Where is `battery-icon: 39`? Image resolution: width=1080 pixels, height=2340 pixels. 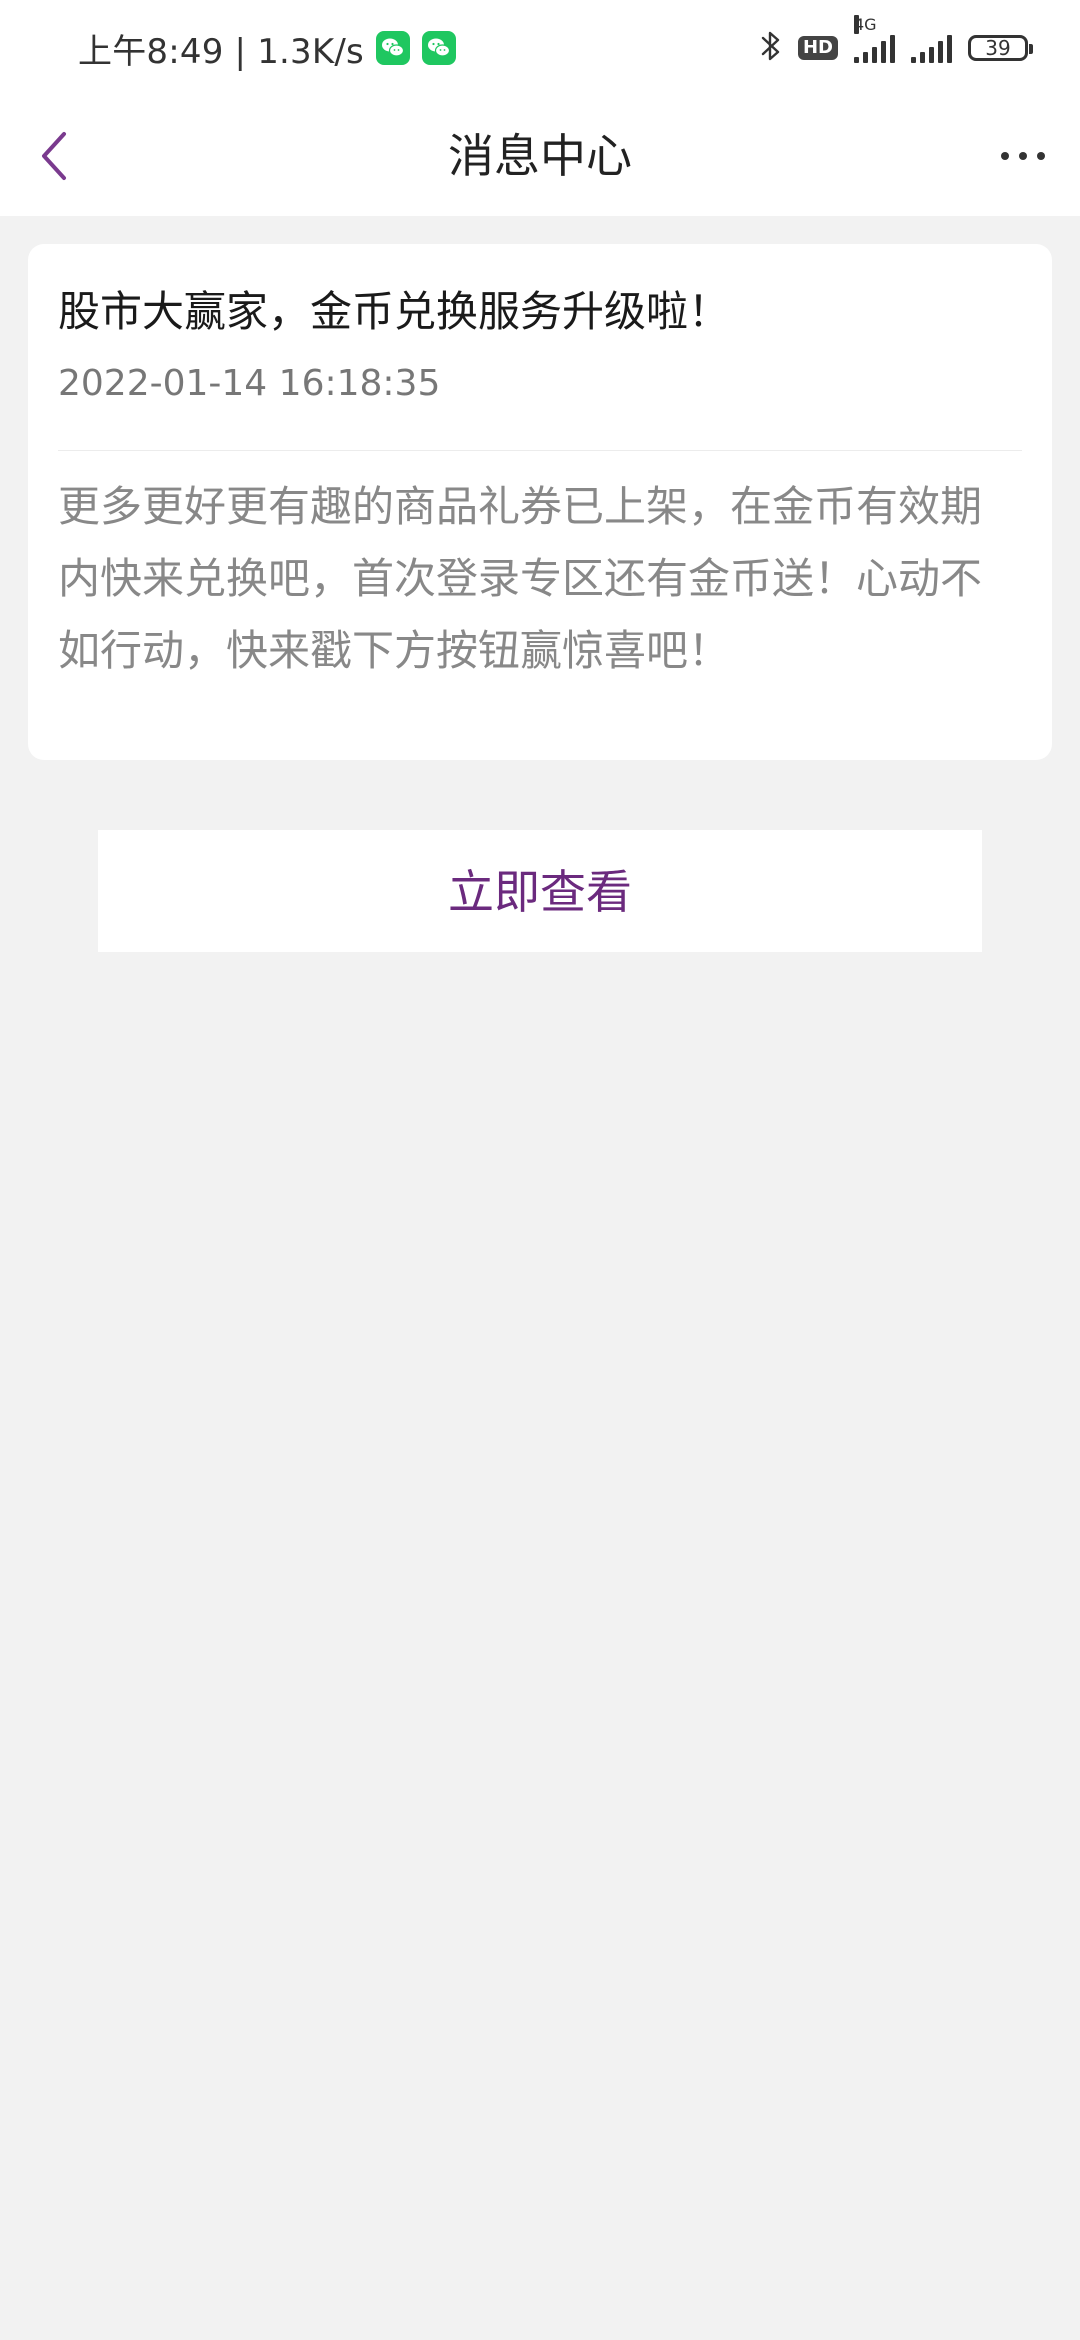 battery-icon: 39 is located at coordinates (1000, 48).